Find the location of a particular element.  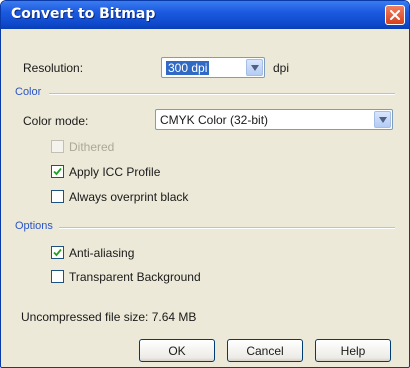

close-icon is located at coordinates (395, 15).